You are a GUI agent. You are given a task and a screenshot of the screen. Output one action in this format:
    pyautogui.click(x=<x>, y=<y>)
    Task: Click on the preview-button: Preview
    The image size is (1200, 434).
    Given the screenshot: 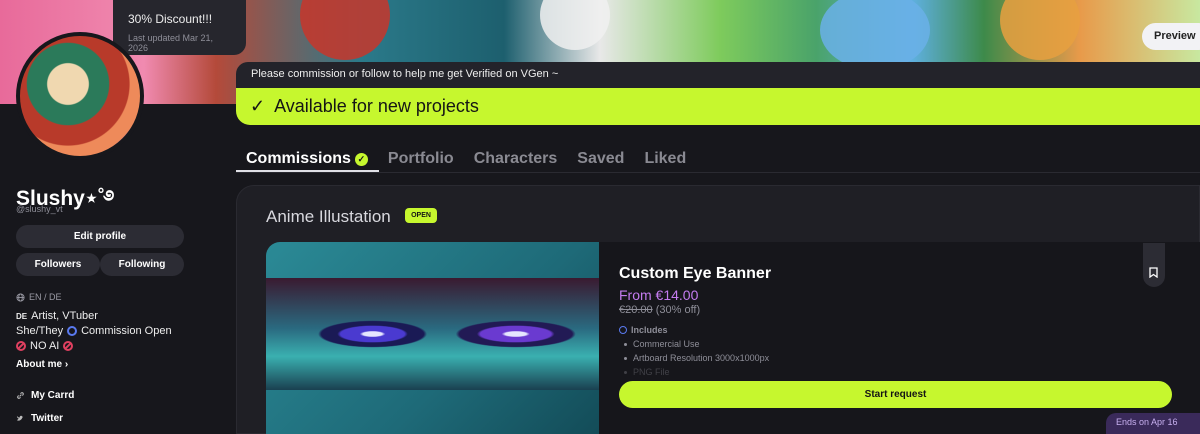 What is the action you would take?
    pyautogui.click(x=1171, y=36)
    